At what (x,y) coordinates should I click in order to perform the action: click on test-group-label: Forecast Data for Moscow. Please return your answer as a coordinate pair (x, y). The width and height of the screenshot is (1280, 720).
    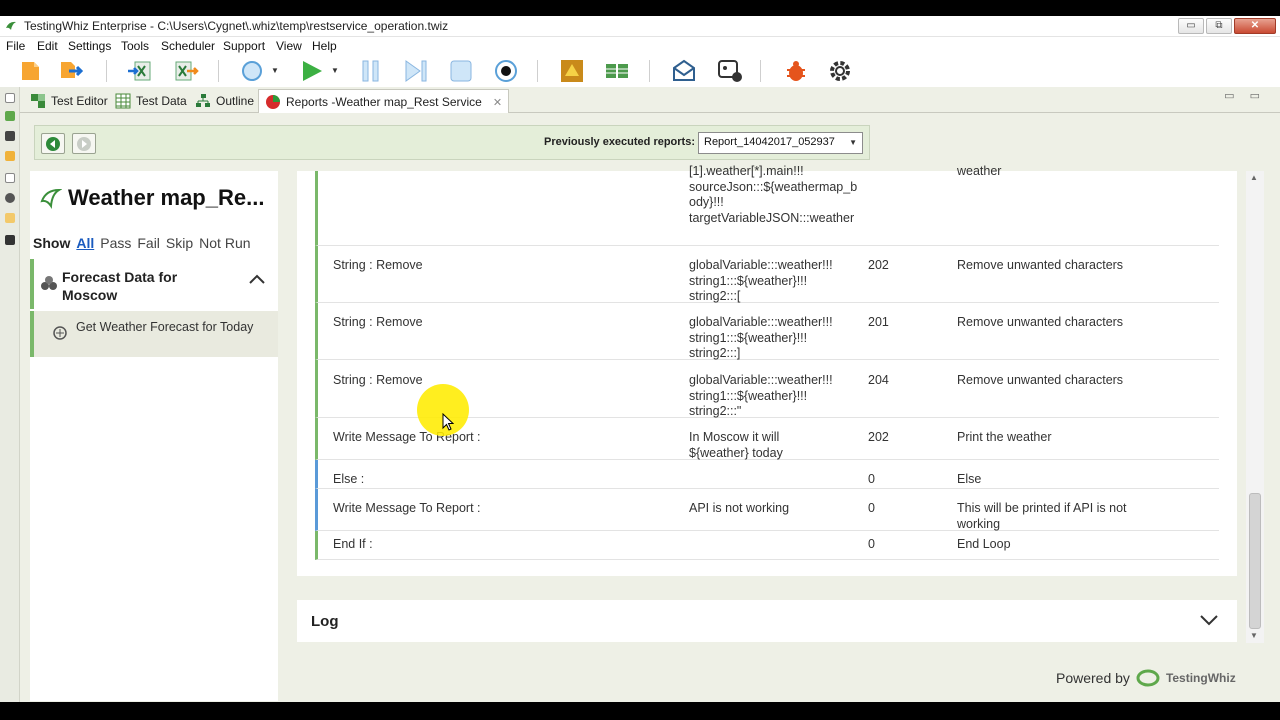
    Looking at the image, I should click on (120, 286).